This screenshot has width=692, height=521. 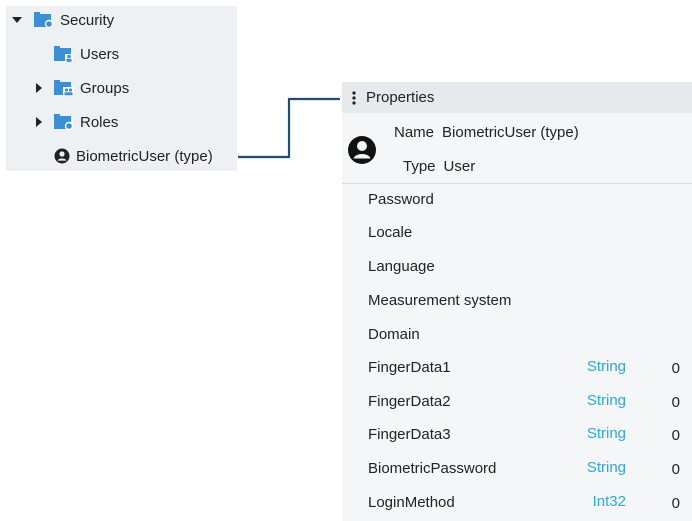 What do you see at coordinates (419, 166) in the screenshot?
I see `type-key: Type` at bounding box center [419, 166].